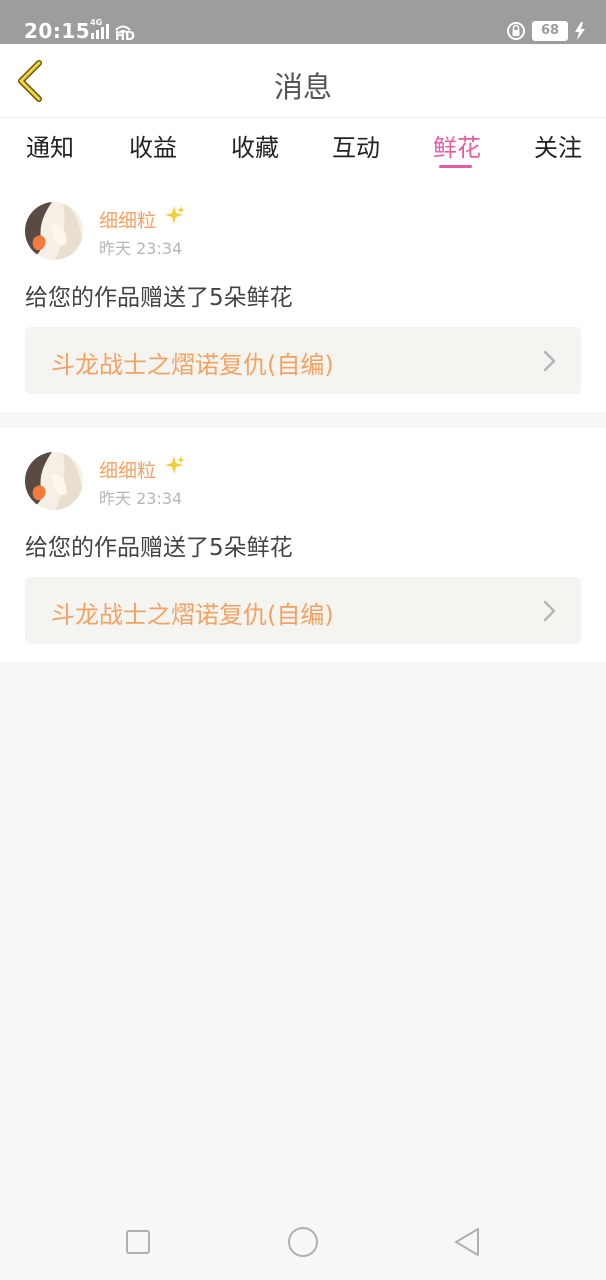 This screenshot has height=1280, width=606. What do you see at coordinates (303, 149) in the screenshot?
I see `tab-bar: 通知 收益 收藏 互动 鲜花 关注` at bounding box center [303, 149].